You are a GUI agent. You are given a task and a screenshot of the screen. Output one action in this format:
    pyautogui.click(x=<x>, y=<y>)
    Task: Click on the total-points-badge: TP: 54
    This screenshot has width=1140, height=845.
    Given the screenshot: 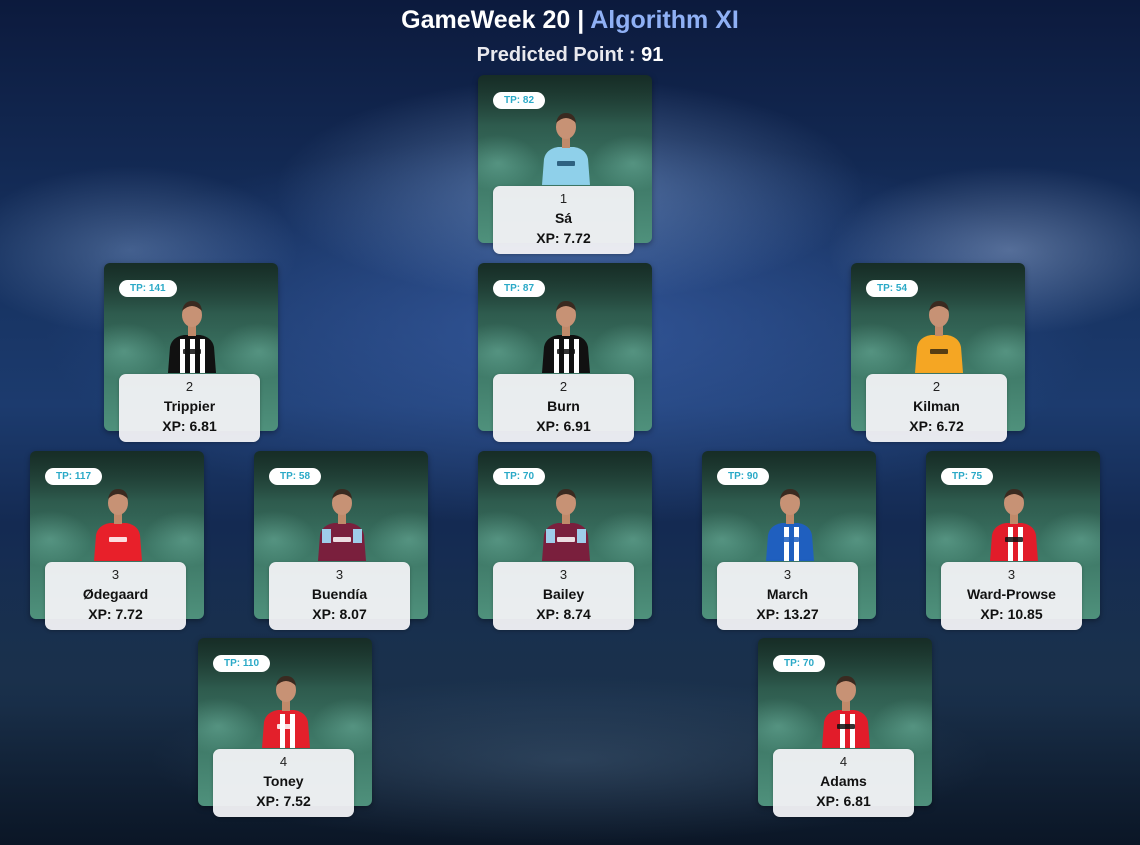 What is the action you would take?
    pyautogui.click(x=892, y=288)
    